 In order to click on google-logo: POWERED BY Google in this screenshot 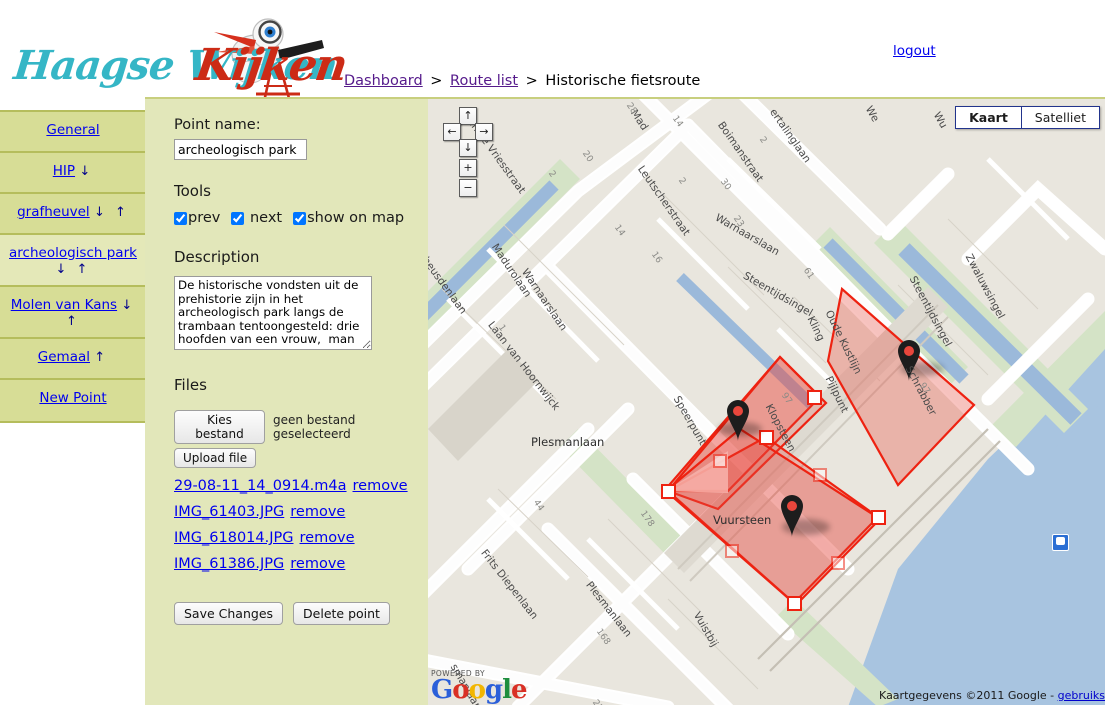, I will do `click(479, 687)`.